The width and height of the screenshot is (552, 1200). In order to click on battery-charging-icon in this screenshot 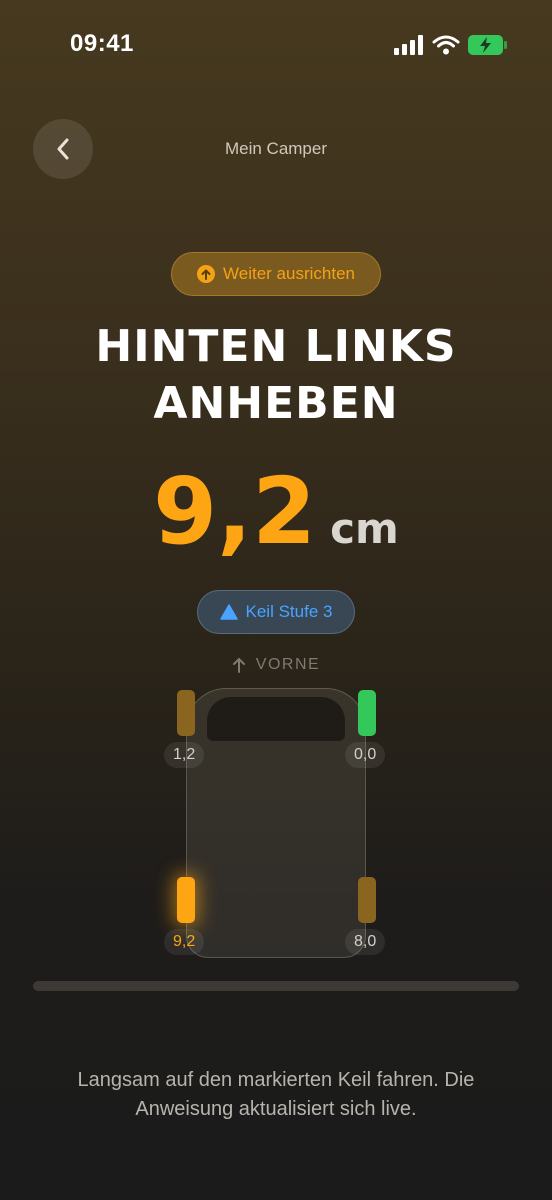, I will do `click(487, 45)`.